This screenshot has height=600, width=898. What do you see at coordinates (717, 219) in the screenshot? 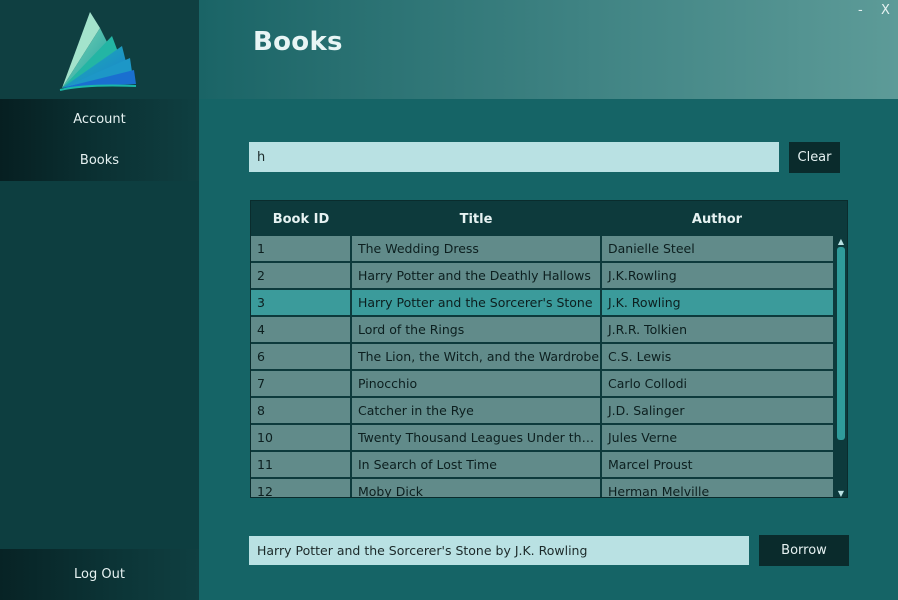
I see `column-header-author: Author` at bounding box center [717, 219].